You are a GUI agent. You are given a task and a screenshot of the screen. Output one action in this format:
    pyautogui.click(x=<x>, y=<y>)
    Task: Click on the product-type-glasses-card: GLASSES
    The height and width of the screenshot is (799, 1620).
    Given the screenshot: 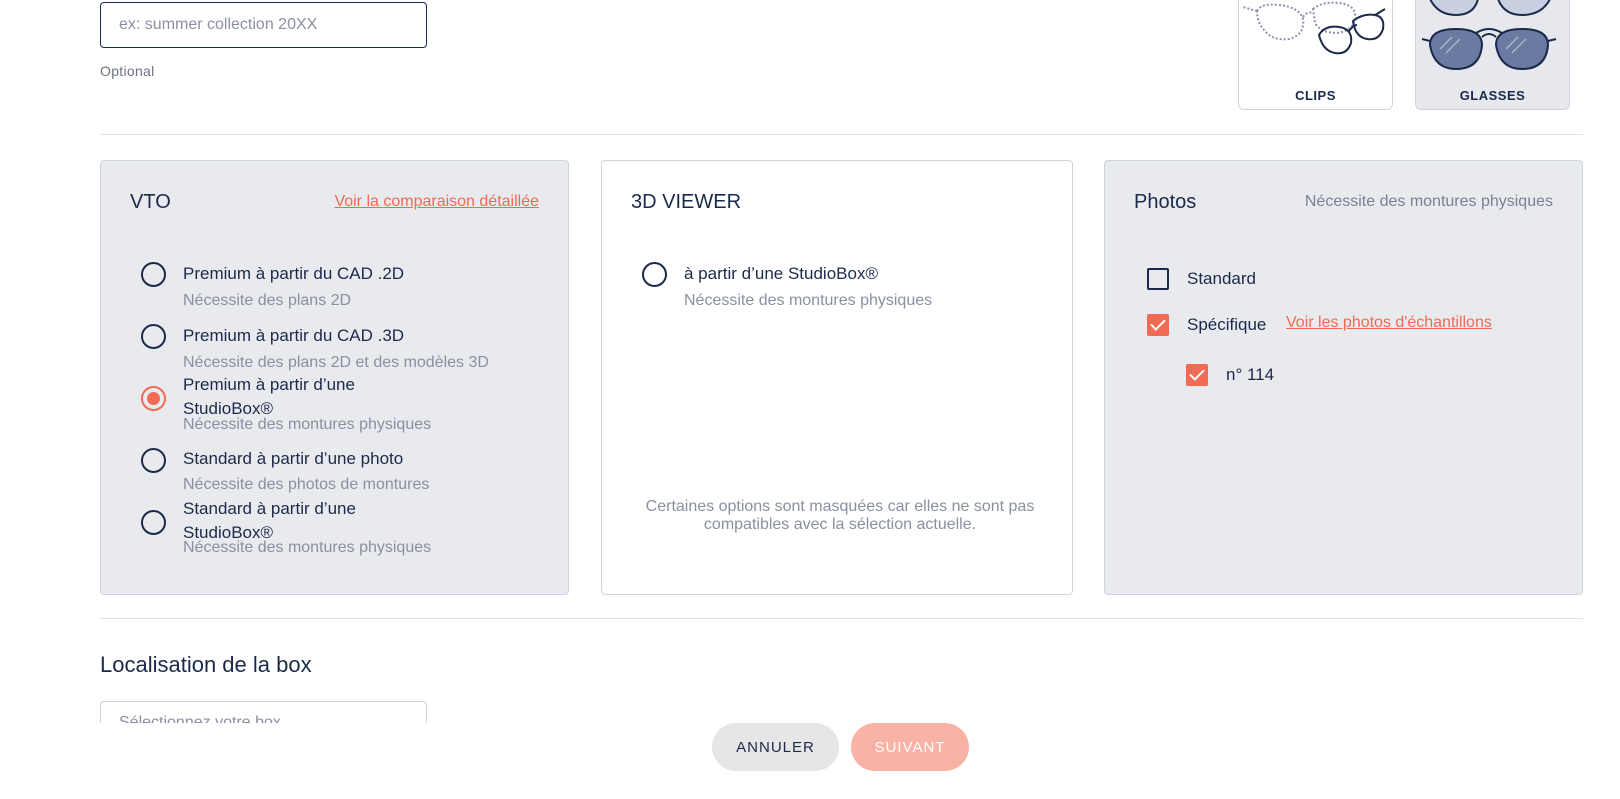 What is the action you would take?
    pyautogui.click(x=1492, y=55)
    